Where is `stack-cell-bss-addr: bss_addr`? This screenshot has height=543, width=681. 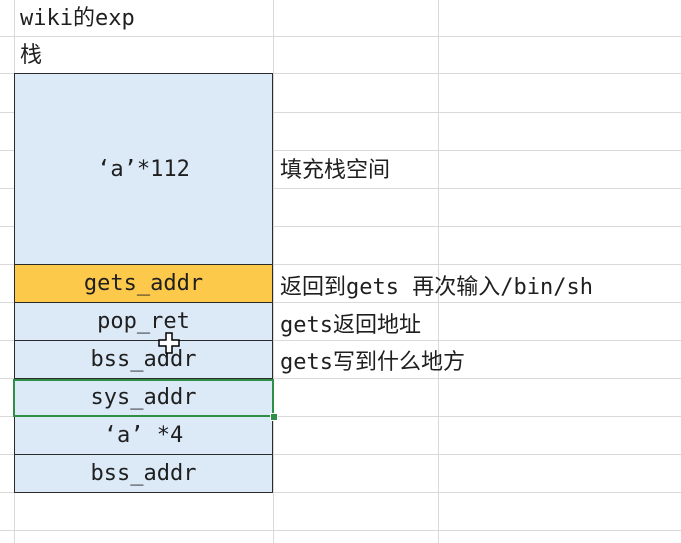 stack-cell-bss-addr: bss_addr is located at coordinates (143, 359).